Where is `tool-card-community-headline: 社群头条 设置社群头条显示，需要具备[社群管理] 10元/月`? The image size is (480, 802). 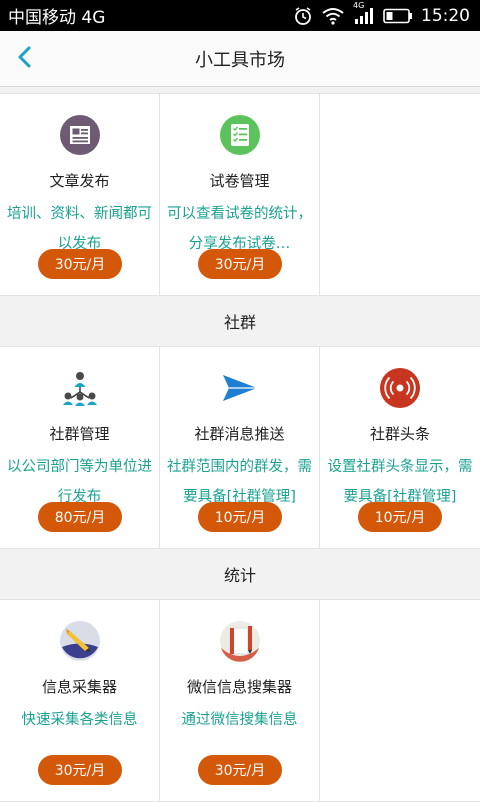
tool-card-community-headline: 社群头条 设置社群头条显示，需要具备[社群管理] 10元/月 is located at coordinates (400, 447).